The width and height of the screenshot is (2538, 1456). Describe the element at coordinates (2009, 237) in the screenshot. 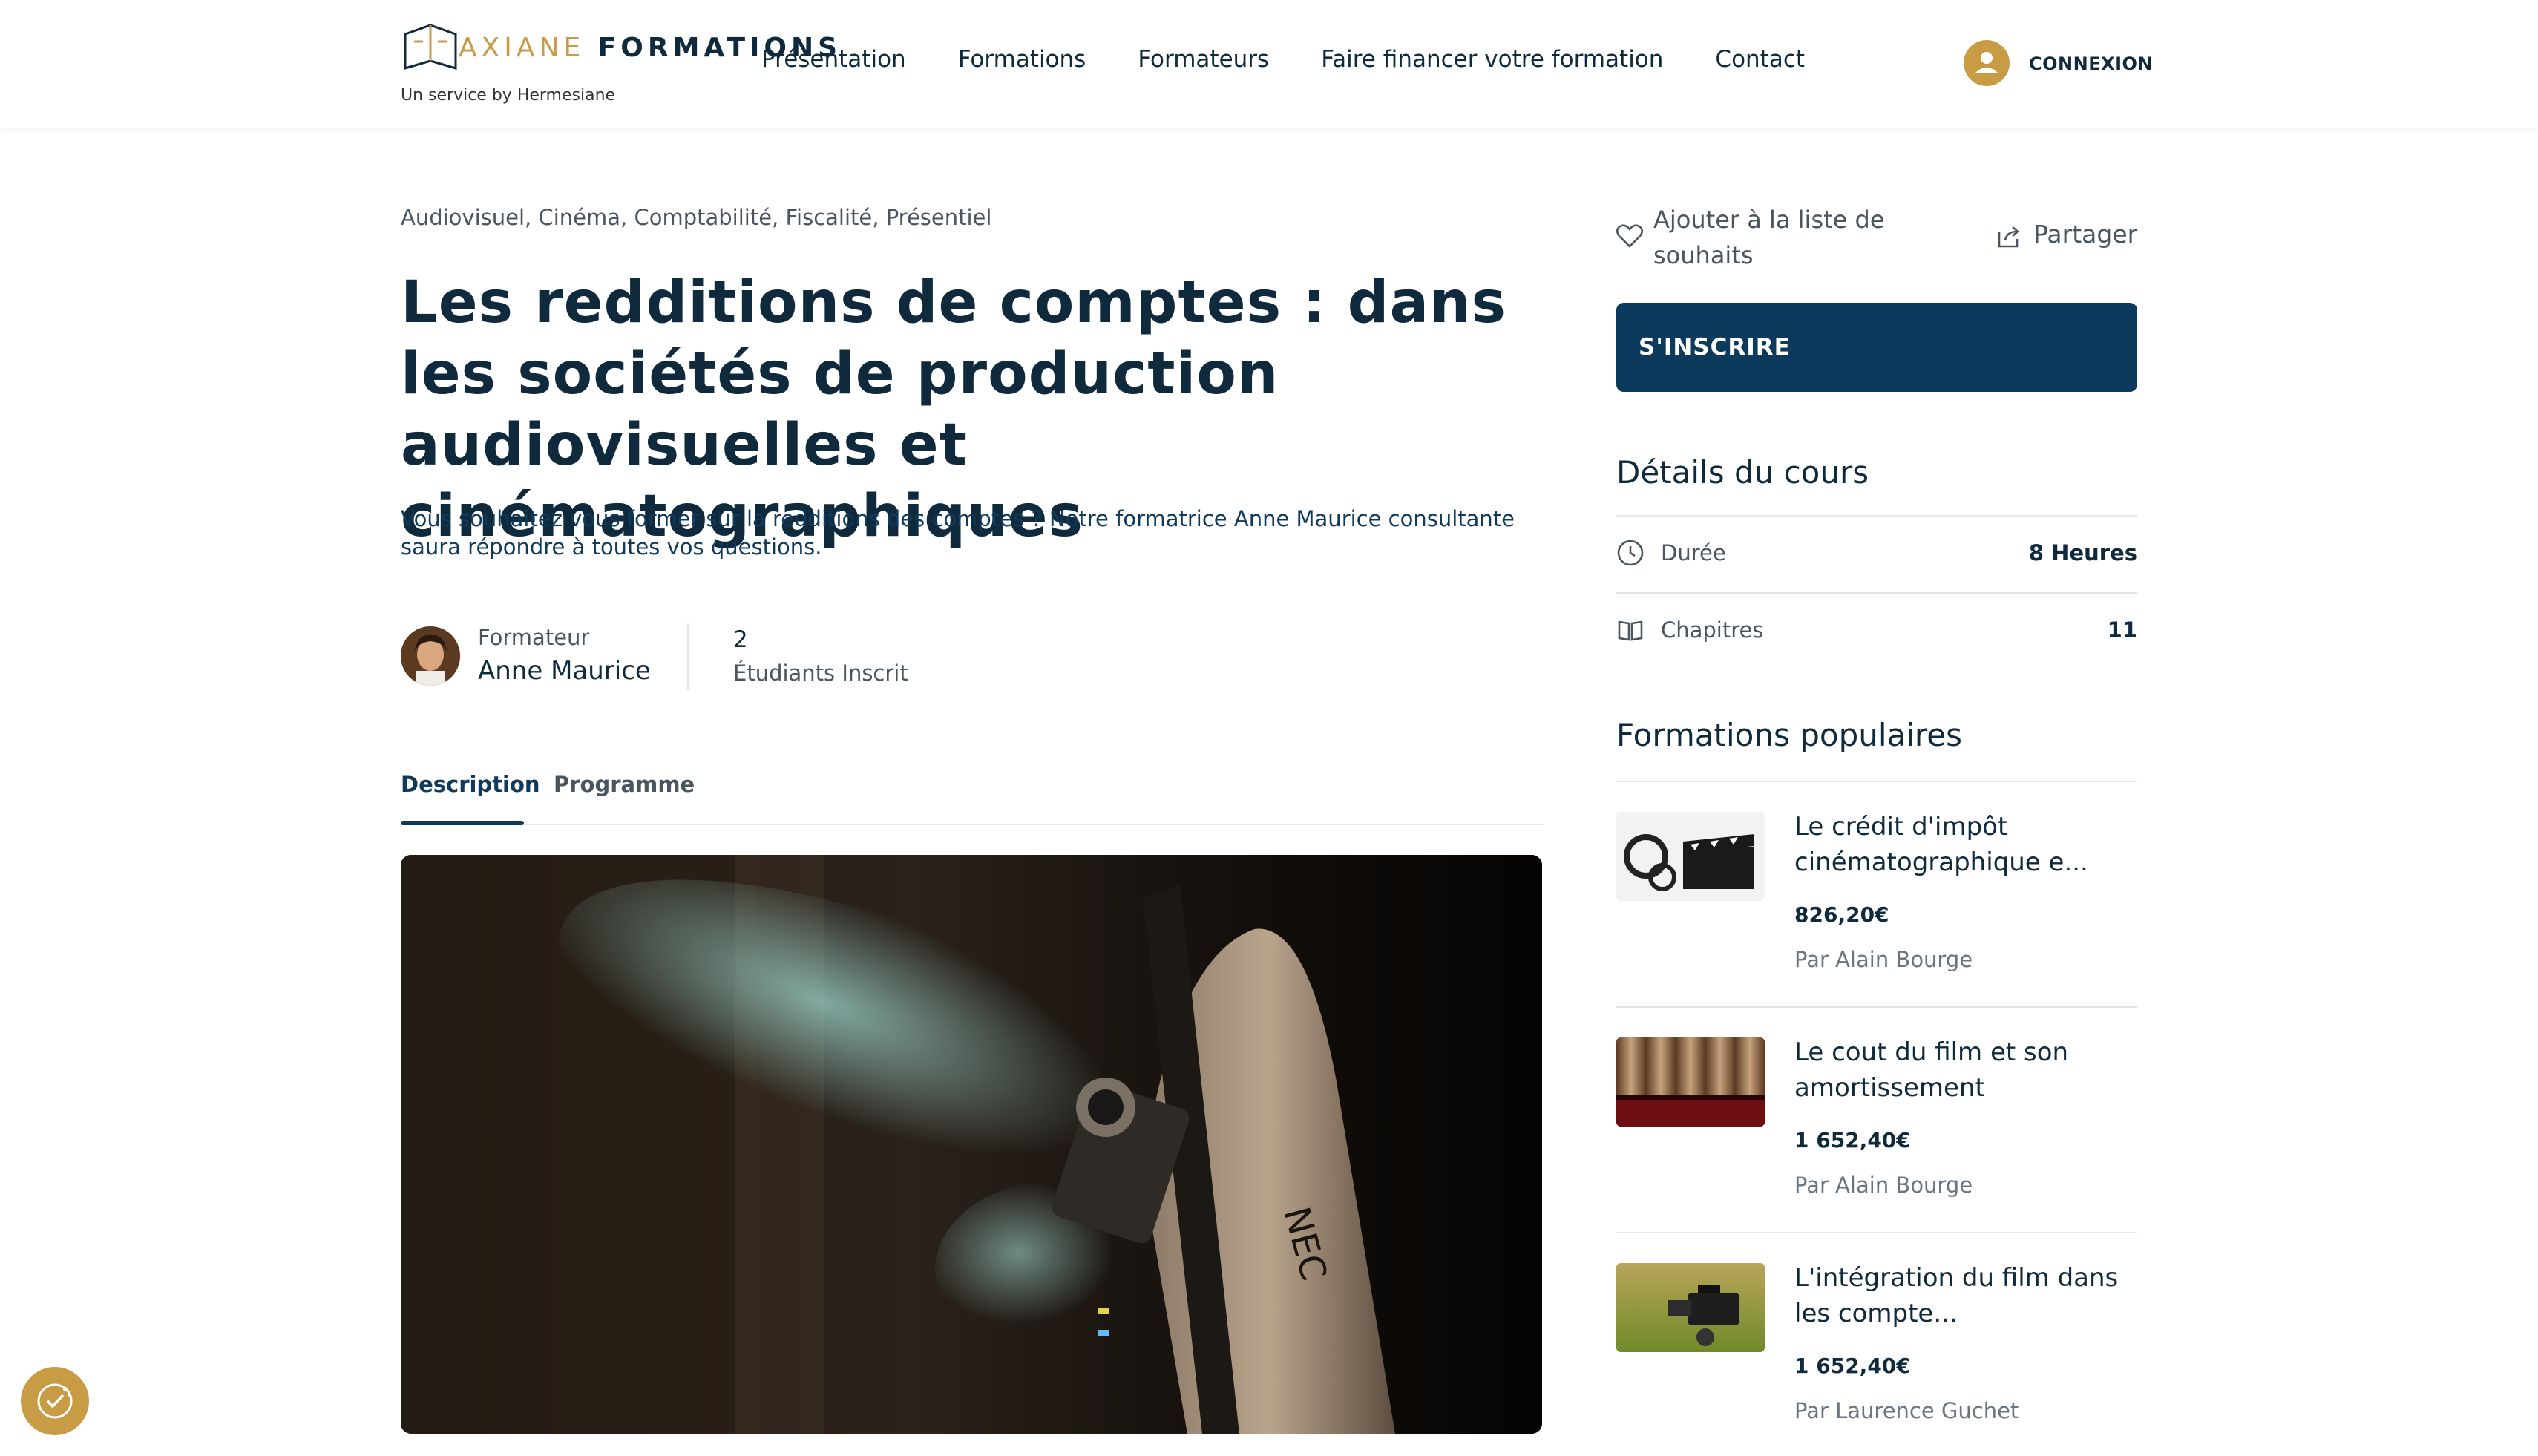

I see `share-icon` at that location.